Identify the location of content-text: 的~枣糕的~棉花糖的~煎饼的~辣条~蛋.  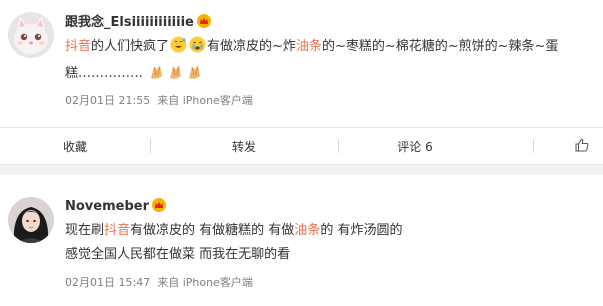
(440, 46).